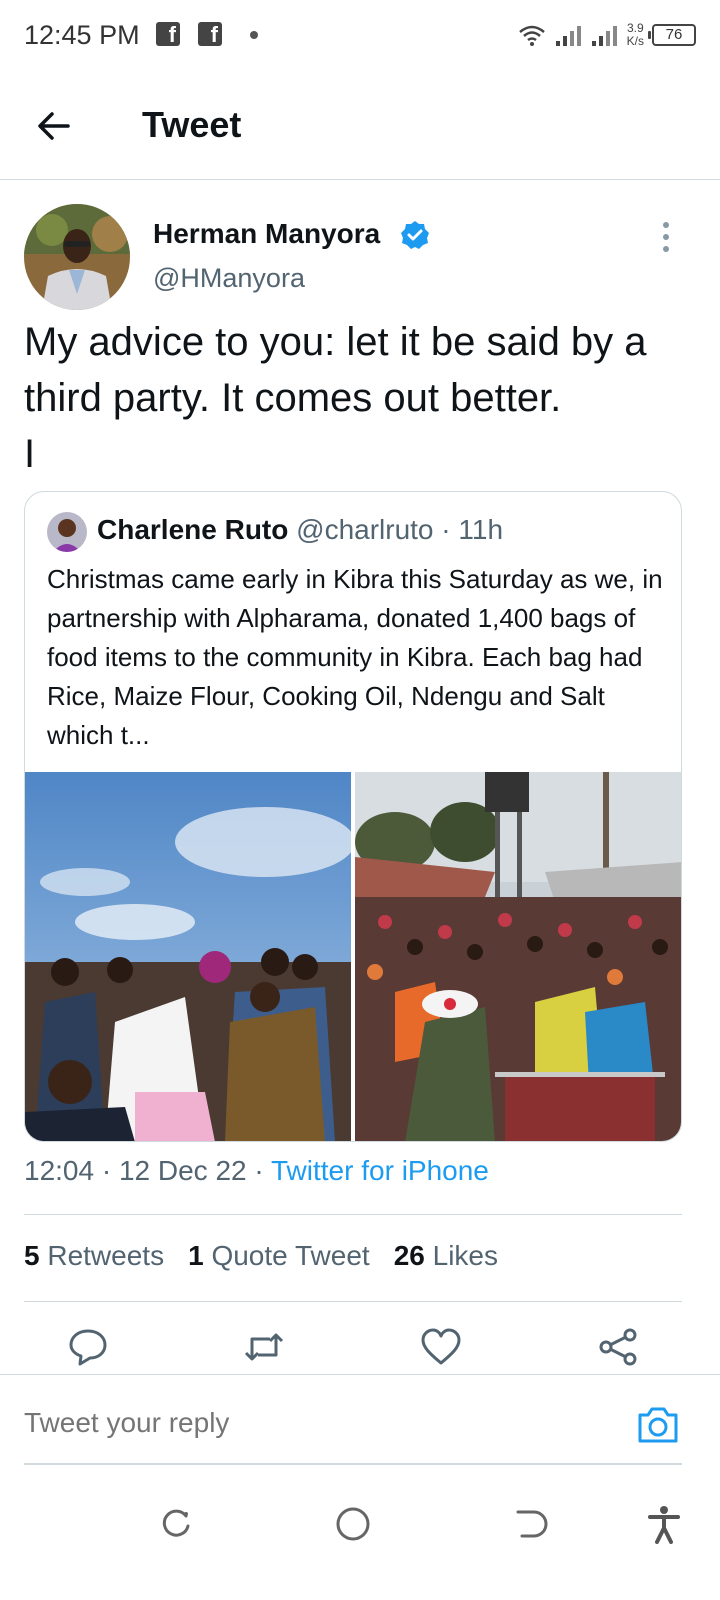 The height and width of the screenshot is (1600, 720). I want to click on battery-icon: 76, so click(672, 35).